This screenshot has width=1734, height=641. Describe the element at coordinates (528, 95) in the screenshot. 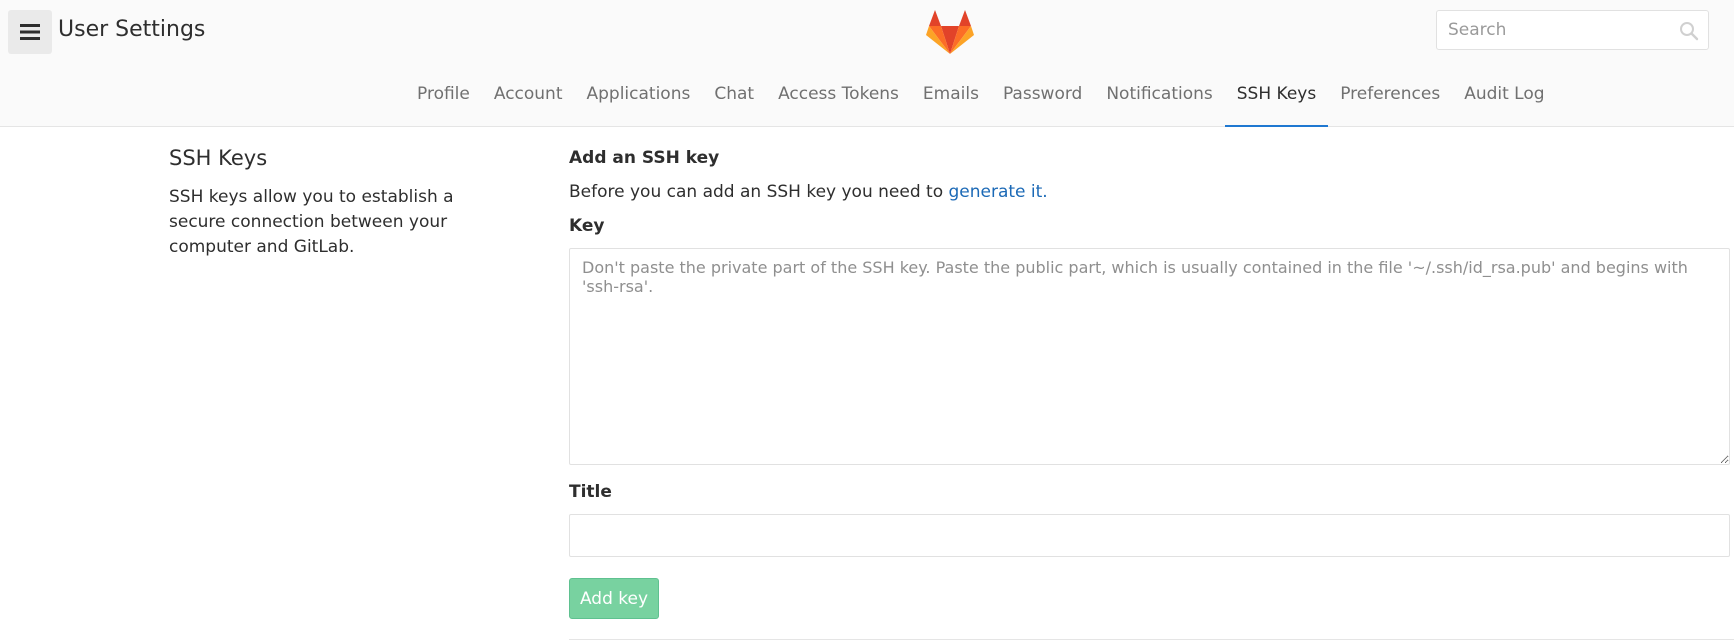

I see `tab-account: Account` at that location.